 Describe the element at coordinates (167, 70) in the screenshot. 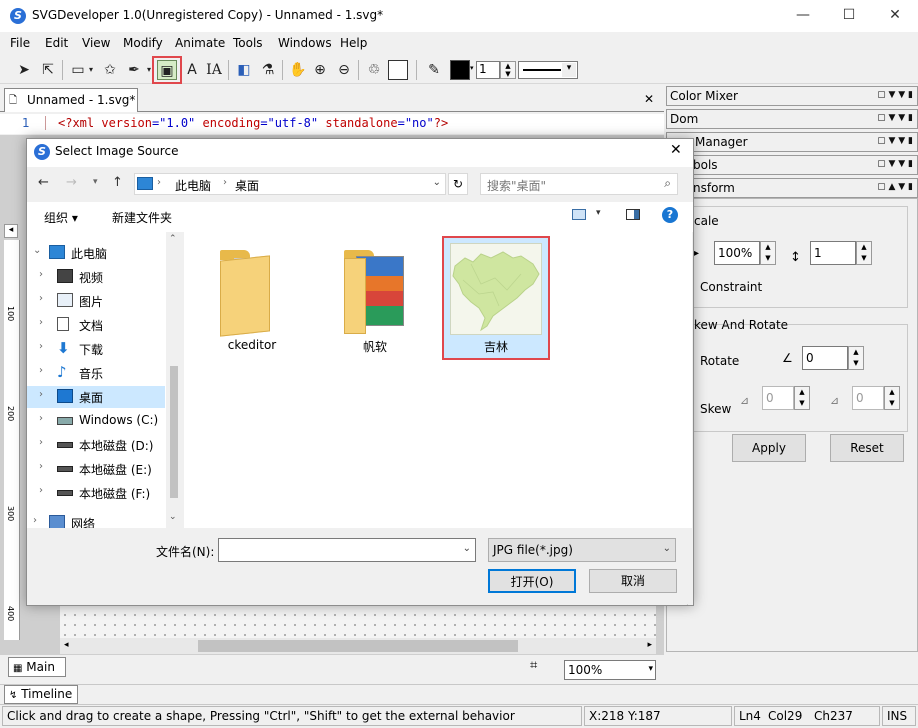

I see `insert-image-icon: ▣` at that location.